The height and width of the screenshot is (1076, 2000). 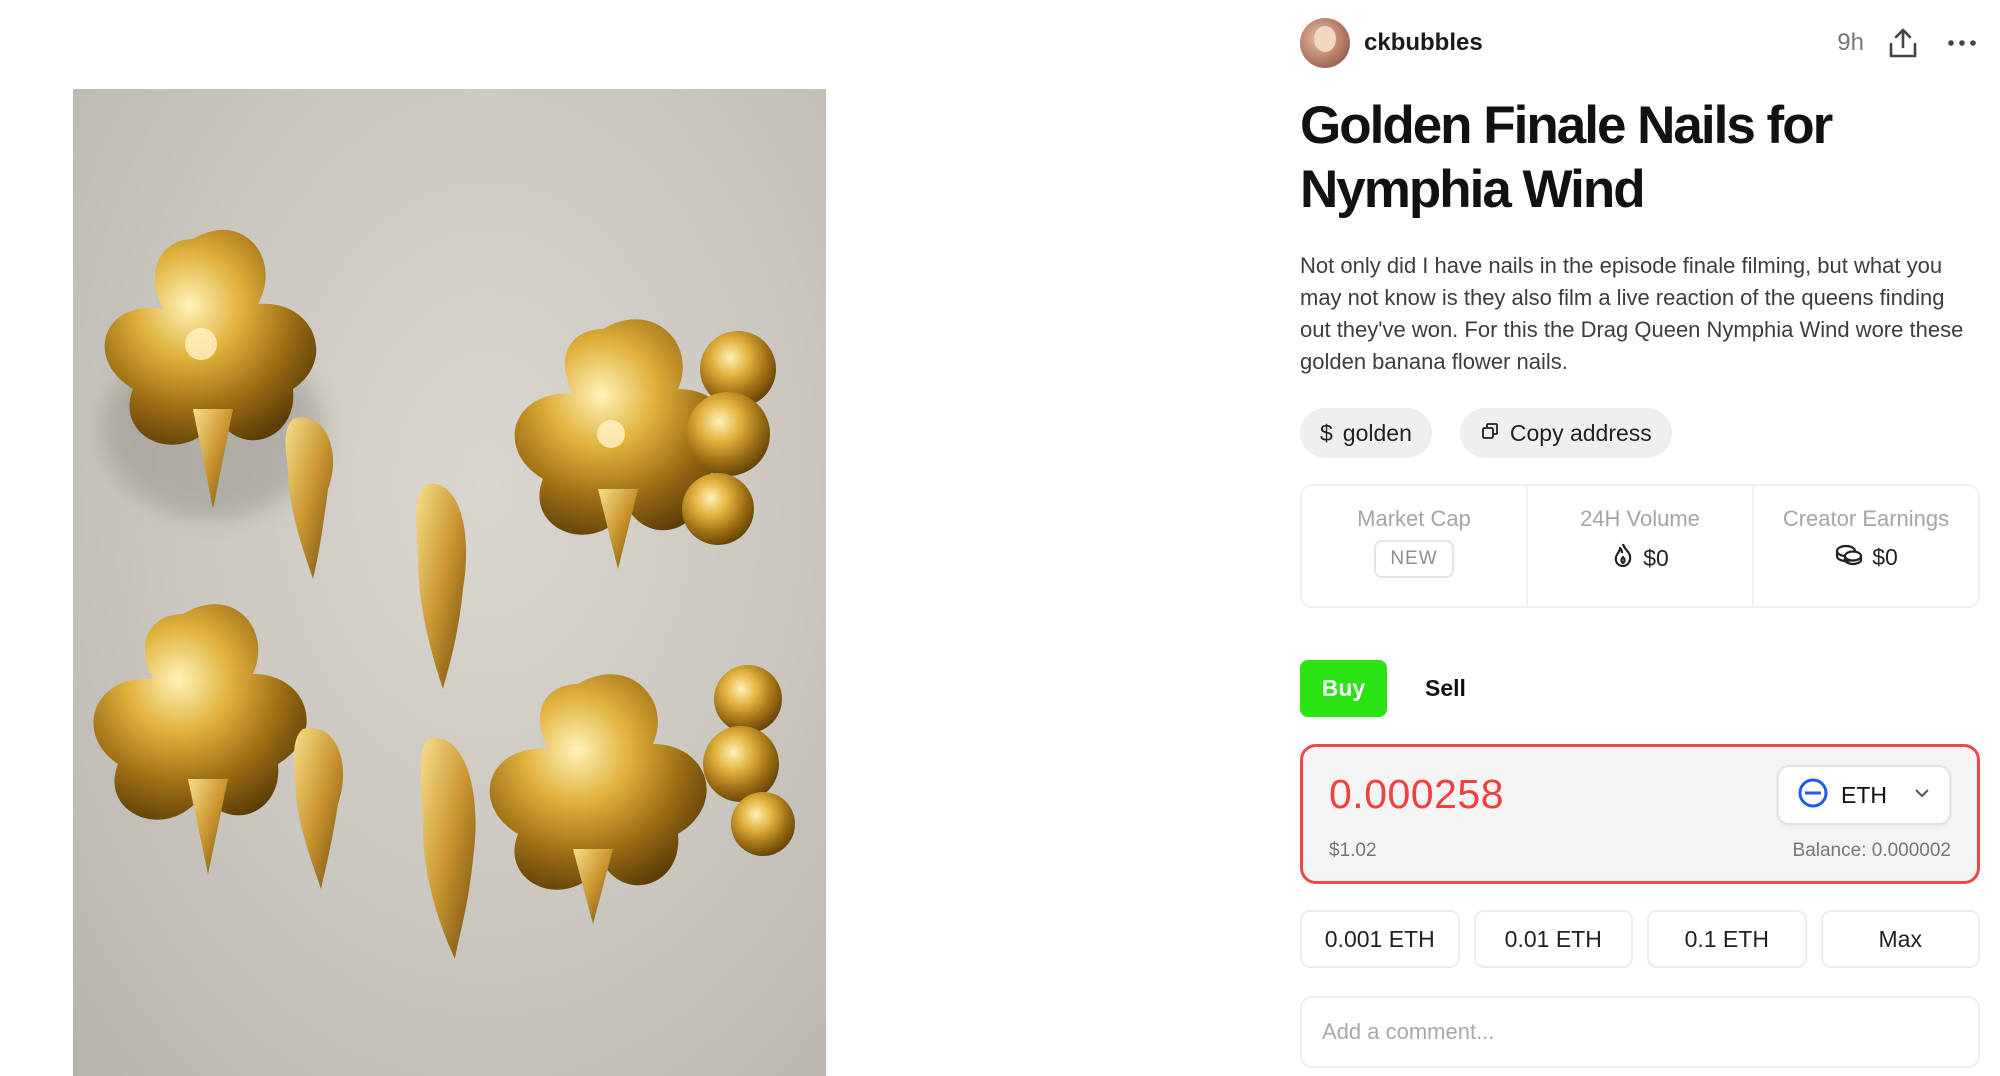 I want to click on quick-amount-0-001: 0.001 ETH, so click(x=1380, y=939).